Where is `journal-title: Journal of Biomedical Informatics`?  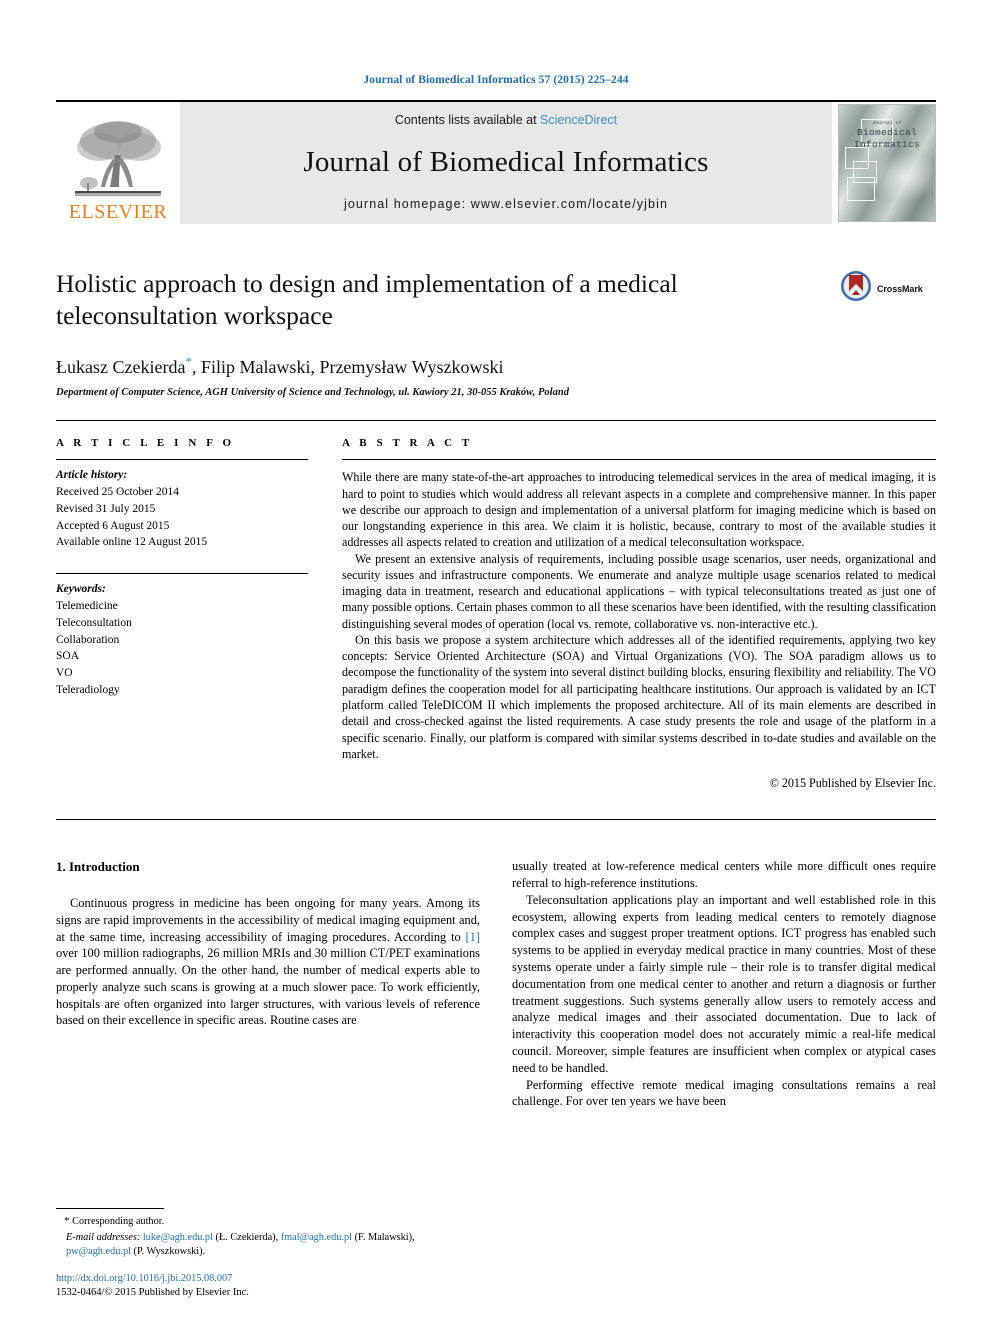 journal-title: Journal of Biomedical Informatics is located at coordinates (506, 161).